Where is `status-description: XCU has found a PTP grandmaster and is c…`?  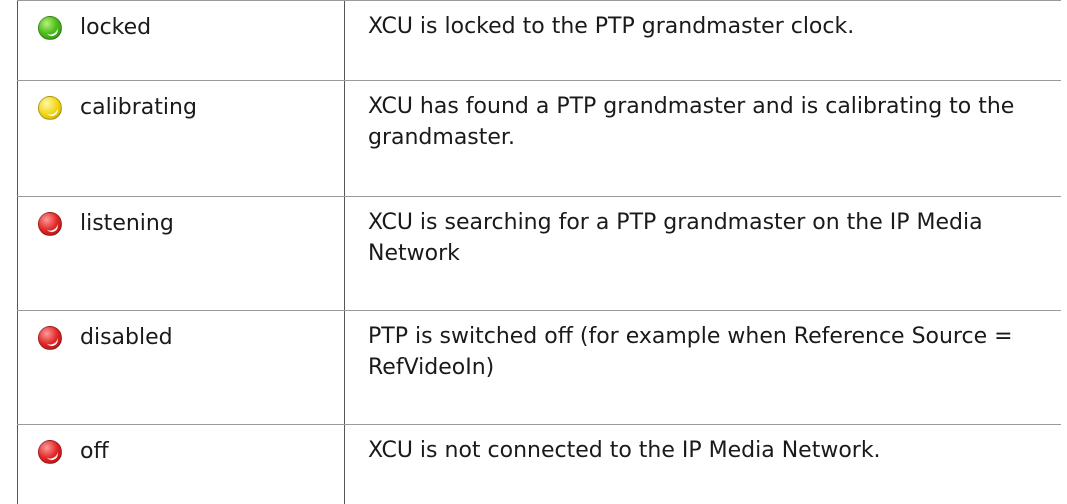
status-description: XCU has found a PTP grandmaster and is c… is located at coordinates (691, 122).